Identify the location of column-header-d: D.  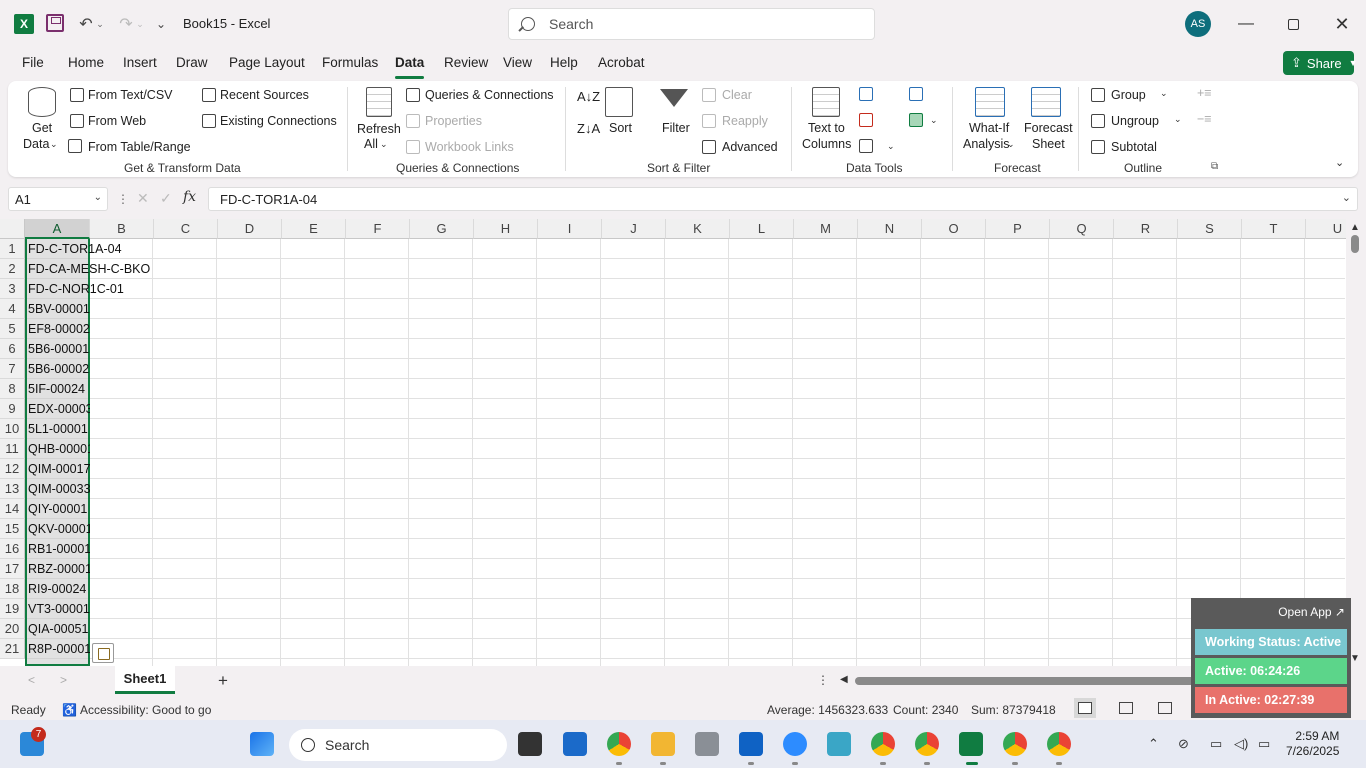
(250, 229).